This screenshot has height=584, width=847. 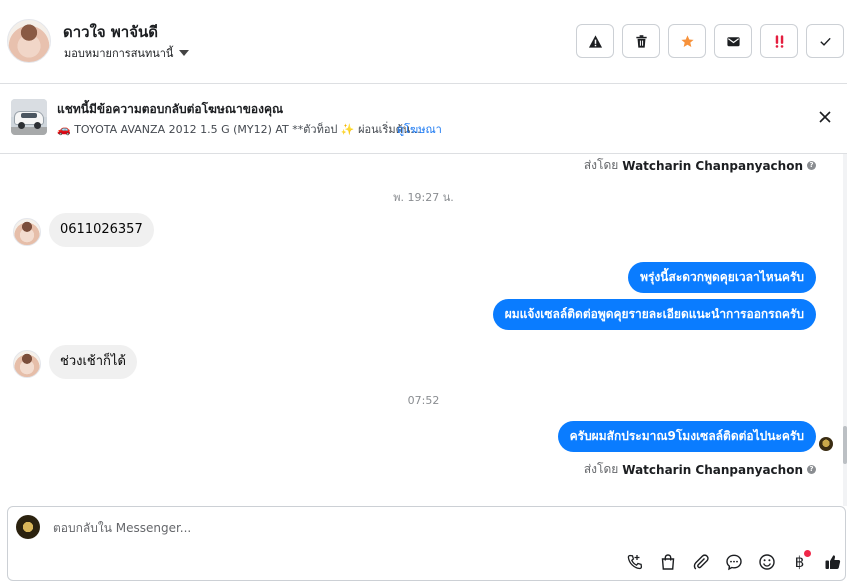 I want to click on scrollbar-thumb, so click(x=845, y=445).